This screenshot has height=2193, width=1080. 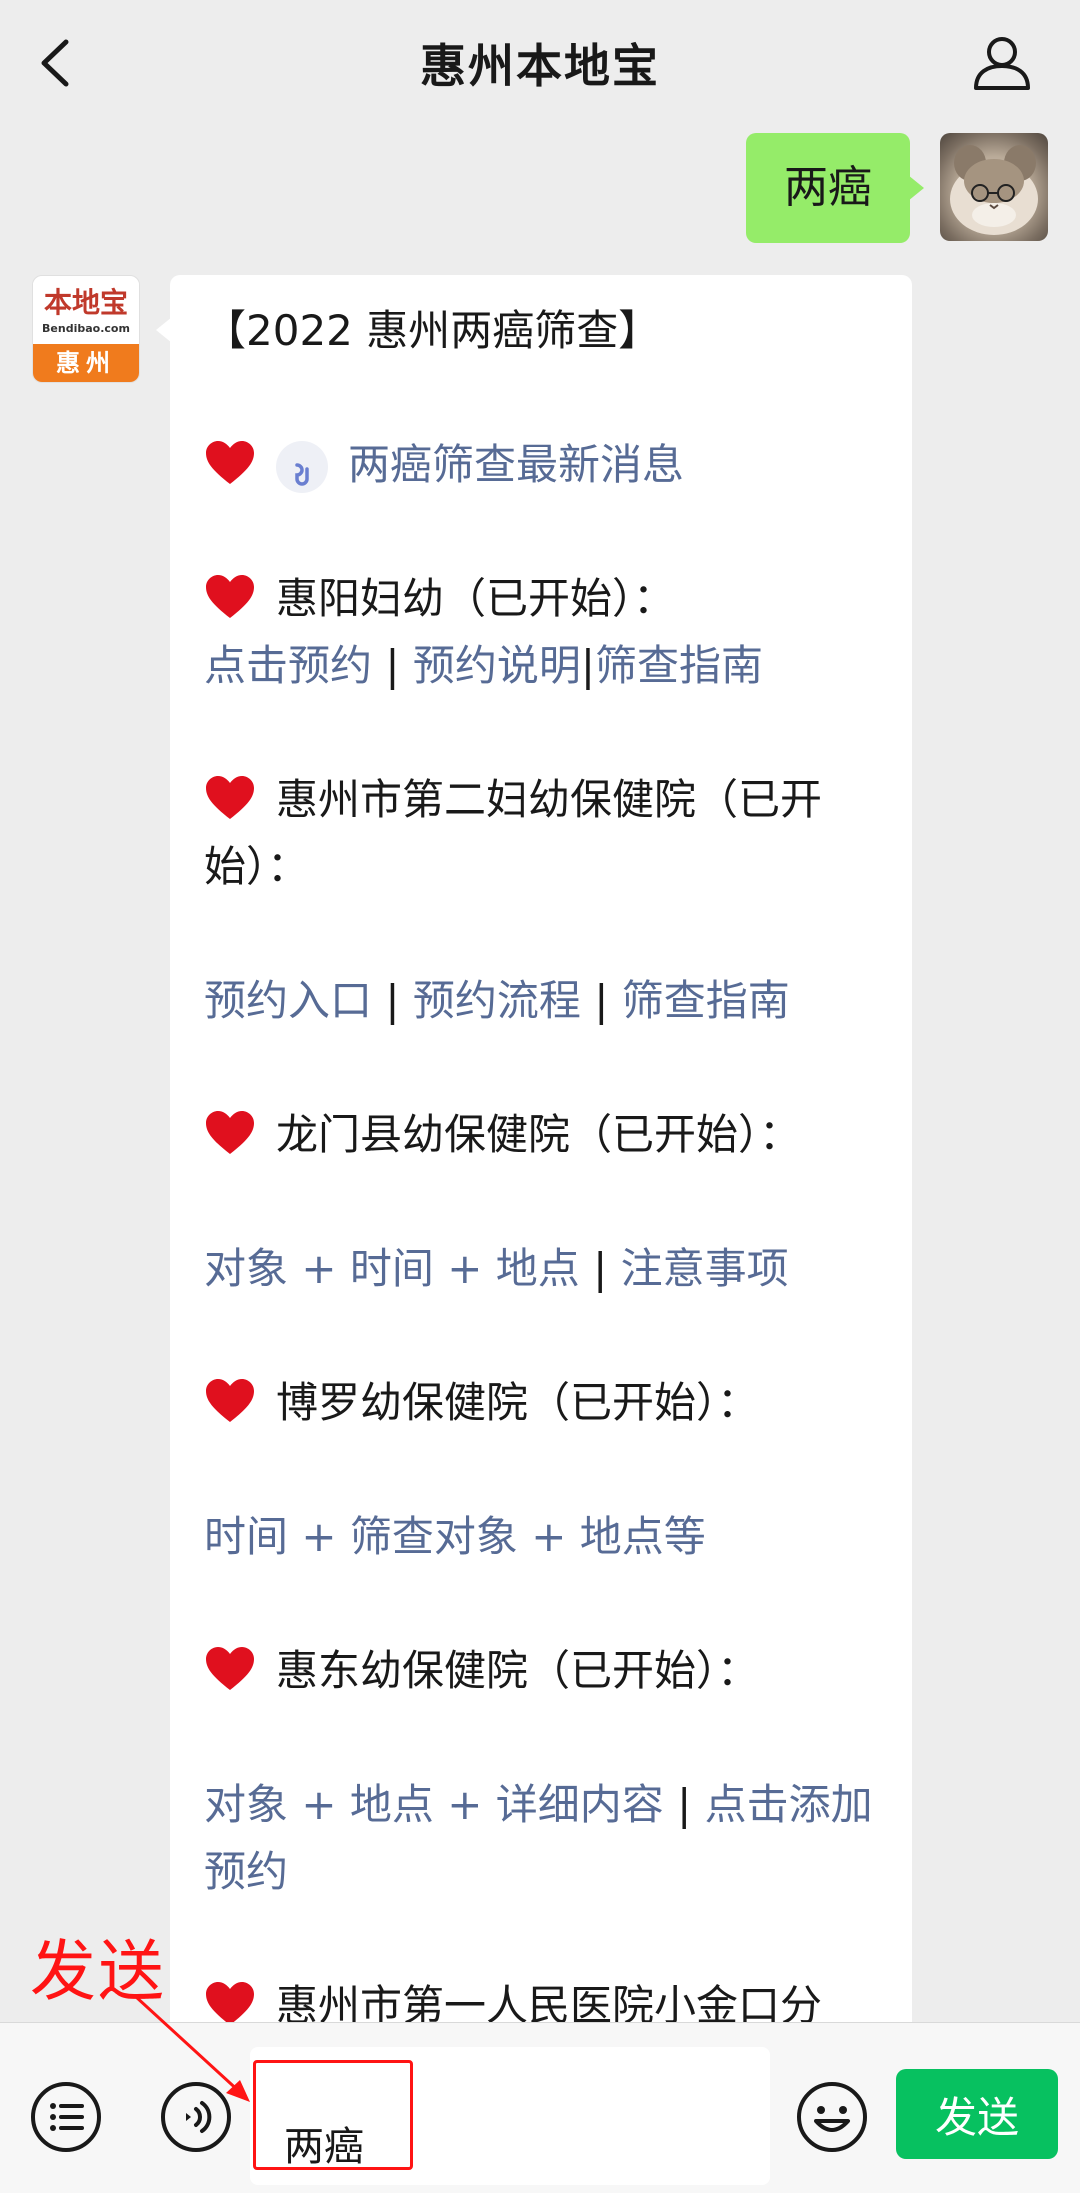 I want to click on voice-icon, so click(x=196, y=2117).